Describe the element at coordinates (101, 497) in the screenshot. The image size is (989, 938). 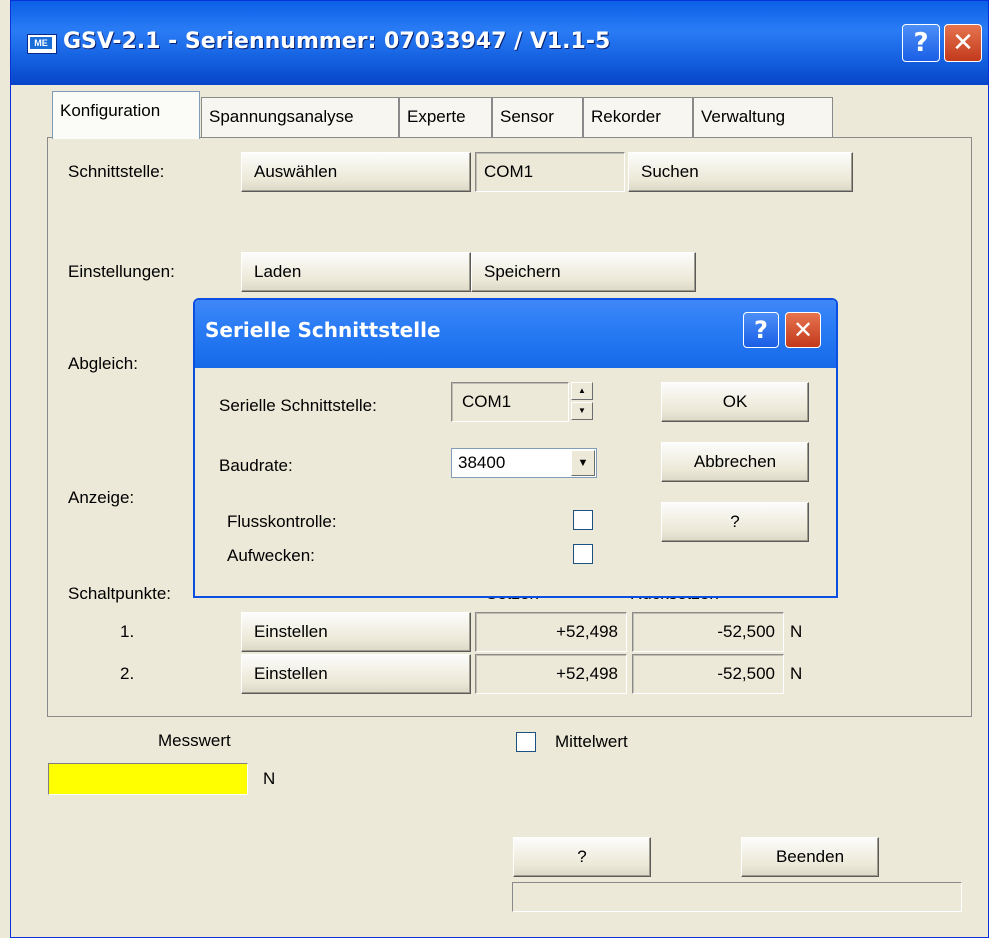
I see `anzeige-label: Anzeige:` at that location.